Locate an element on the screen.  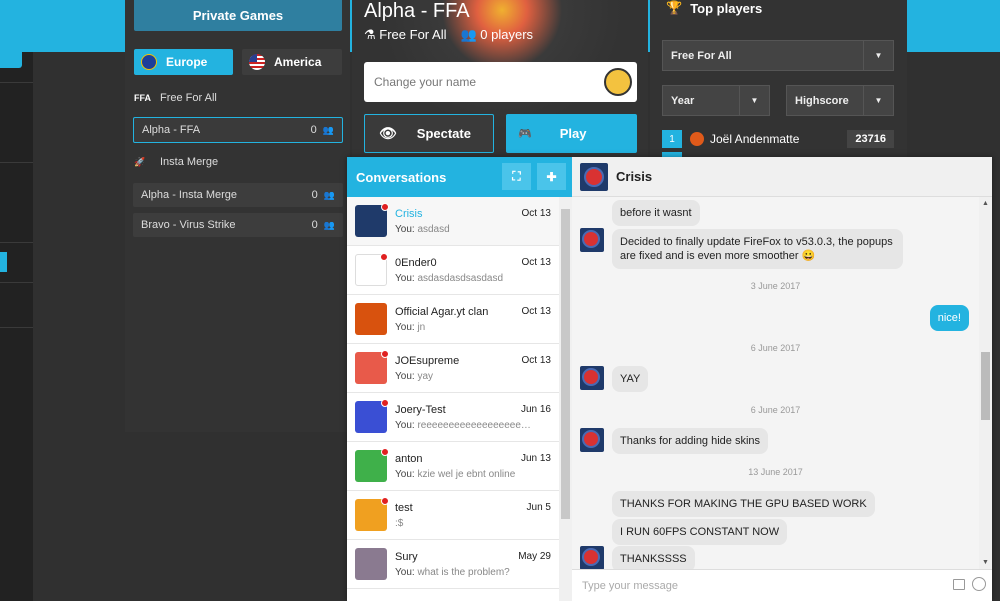
conversation-preview: :$ is located at coordinates (465, 523).